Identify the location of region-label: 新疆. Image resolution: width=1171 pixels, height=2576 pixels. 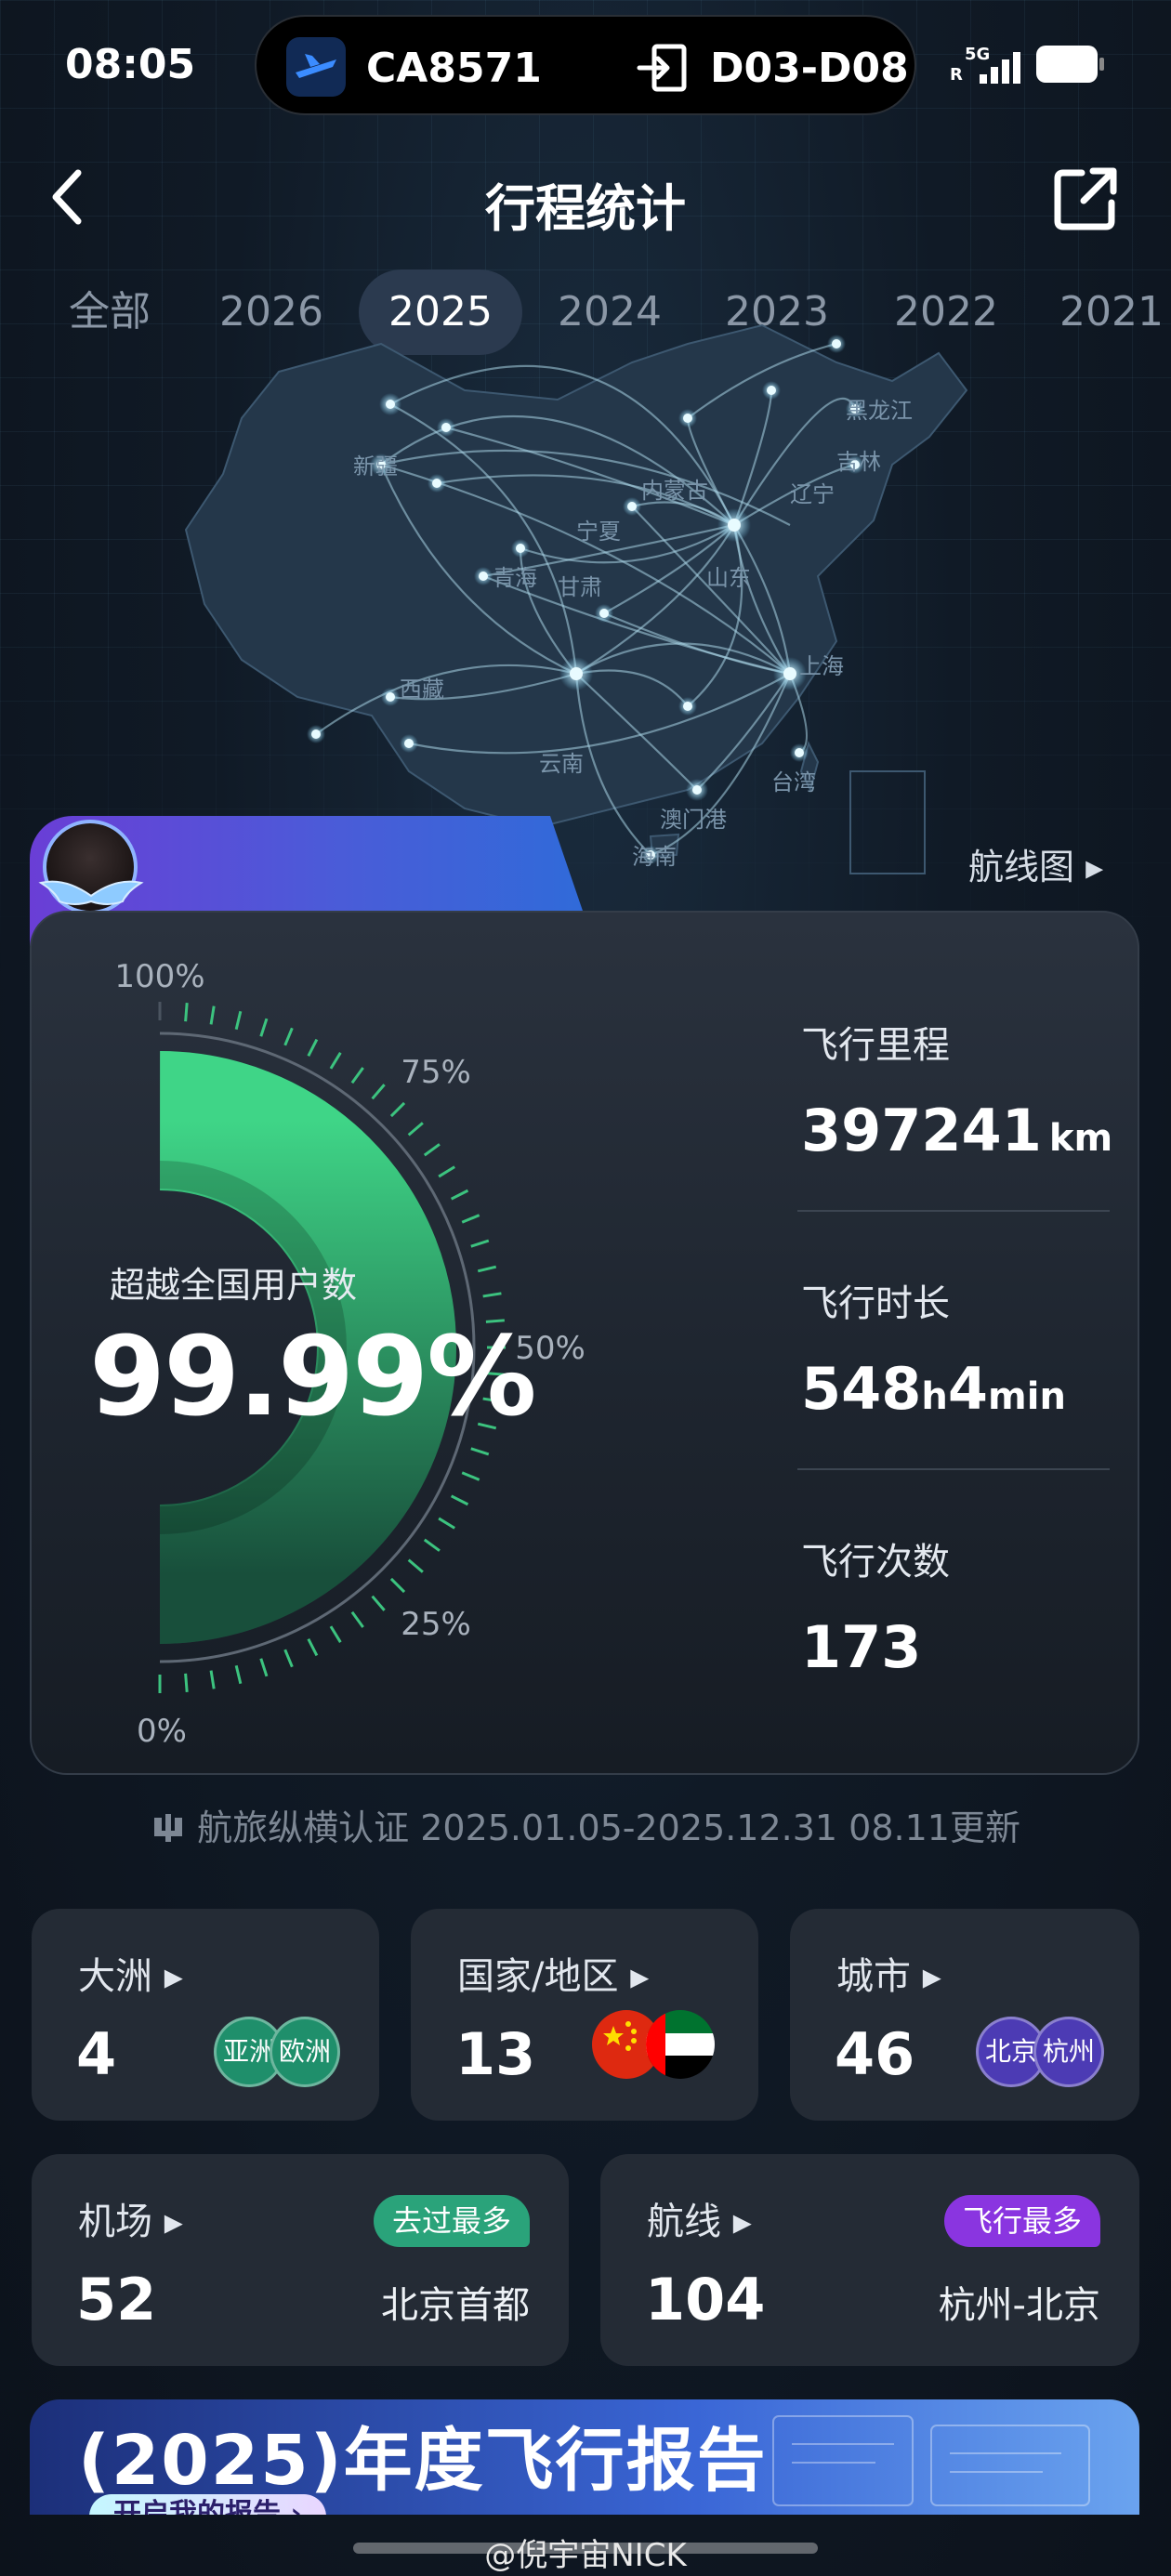
(376, 466).